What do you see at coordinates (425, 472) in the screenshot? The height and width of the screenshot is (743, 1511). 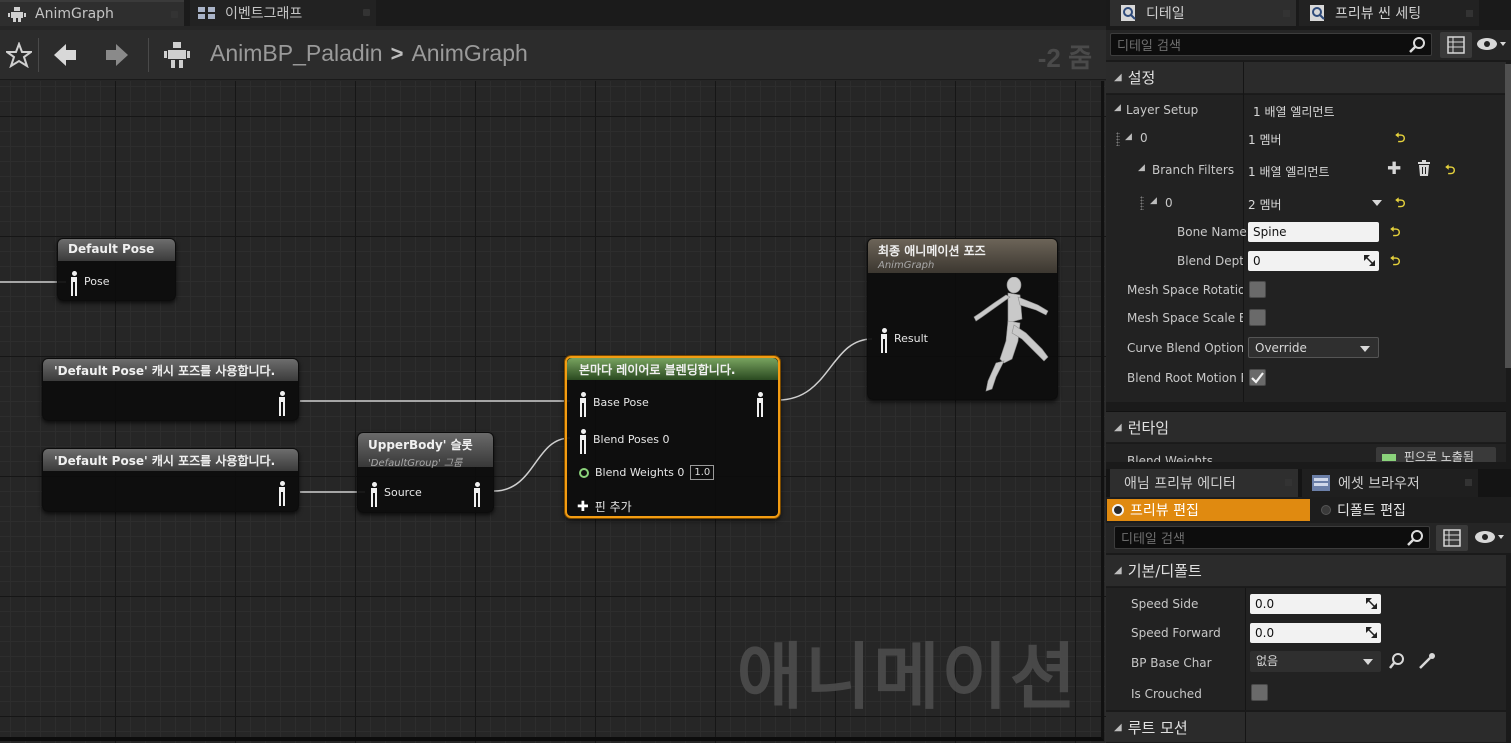 I see `node-slot: UpperBody' 슬롯 'DefaultGroup' 그룹 Source` at bounding box center [425, 472].